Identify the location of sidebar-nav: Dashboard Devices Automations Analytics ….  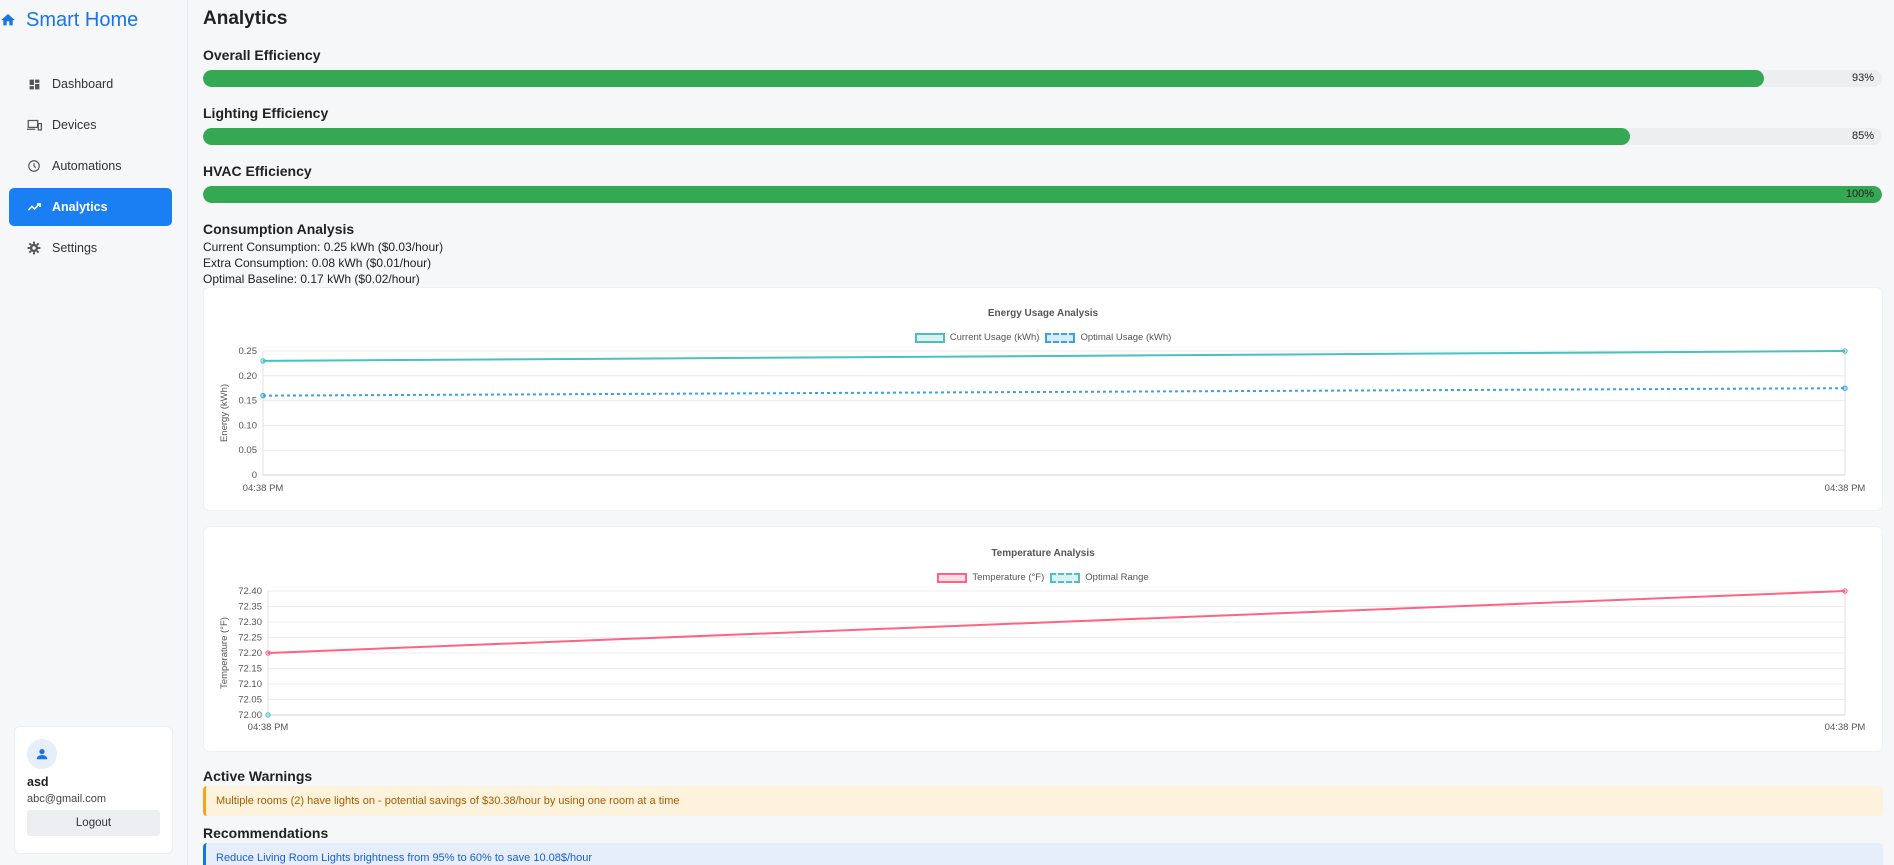
(90, 167).